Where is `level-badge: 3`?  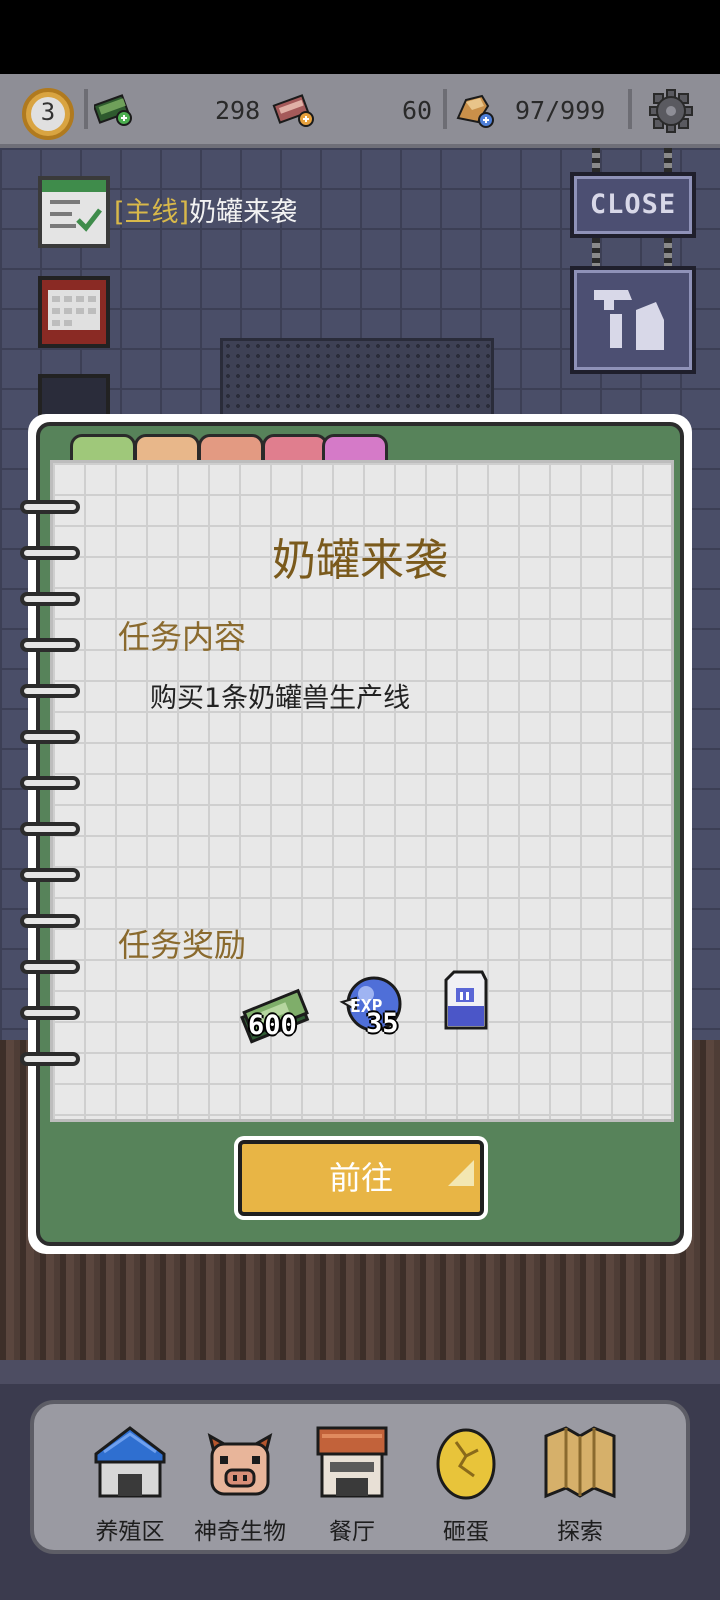
level-badge: 3 is located at coordinates (48, 114).